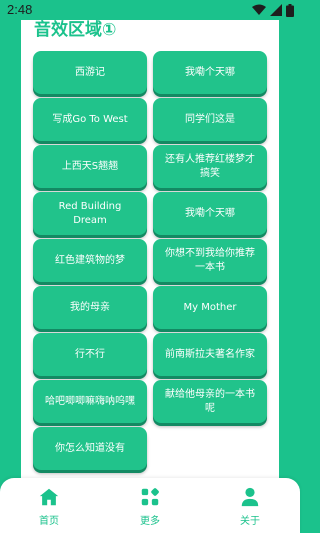  Describe the element at coordinates (259, 9) in the screenshot. I see `wifi-icon` at that location.